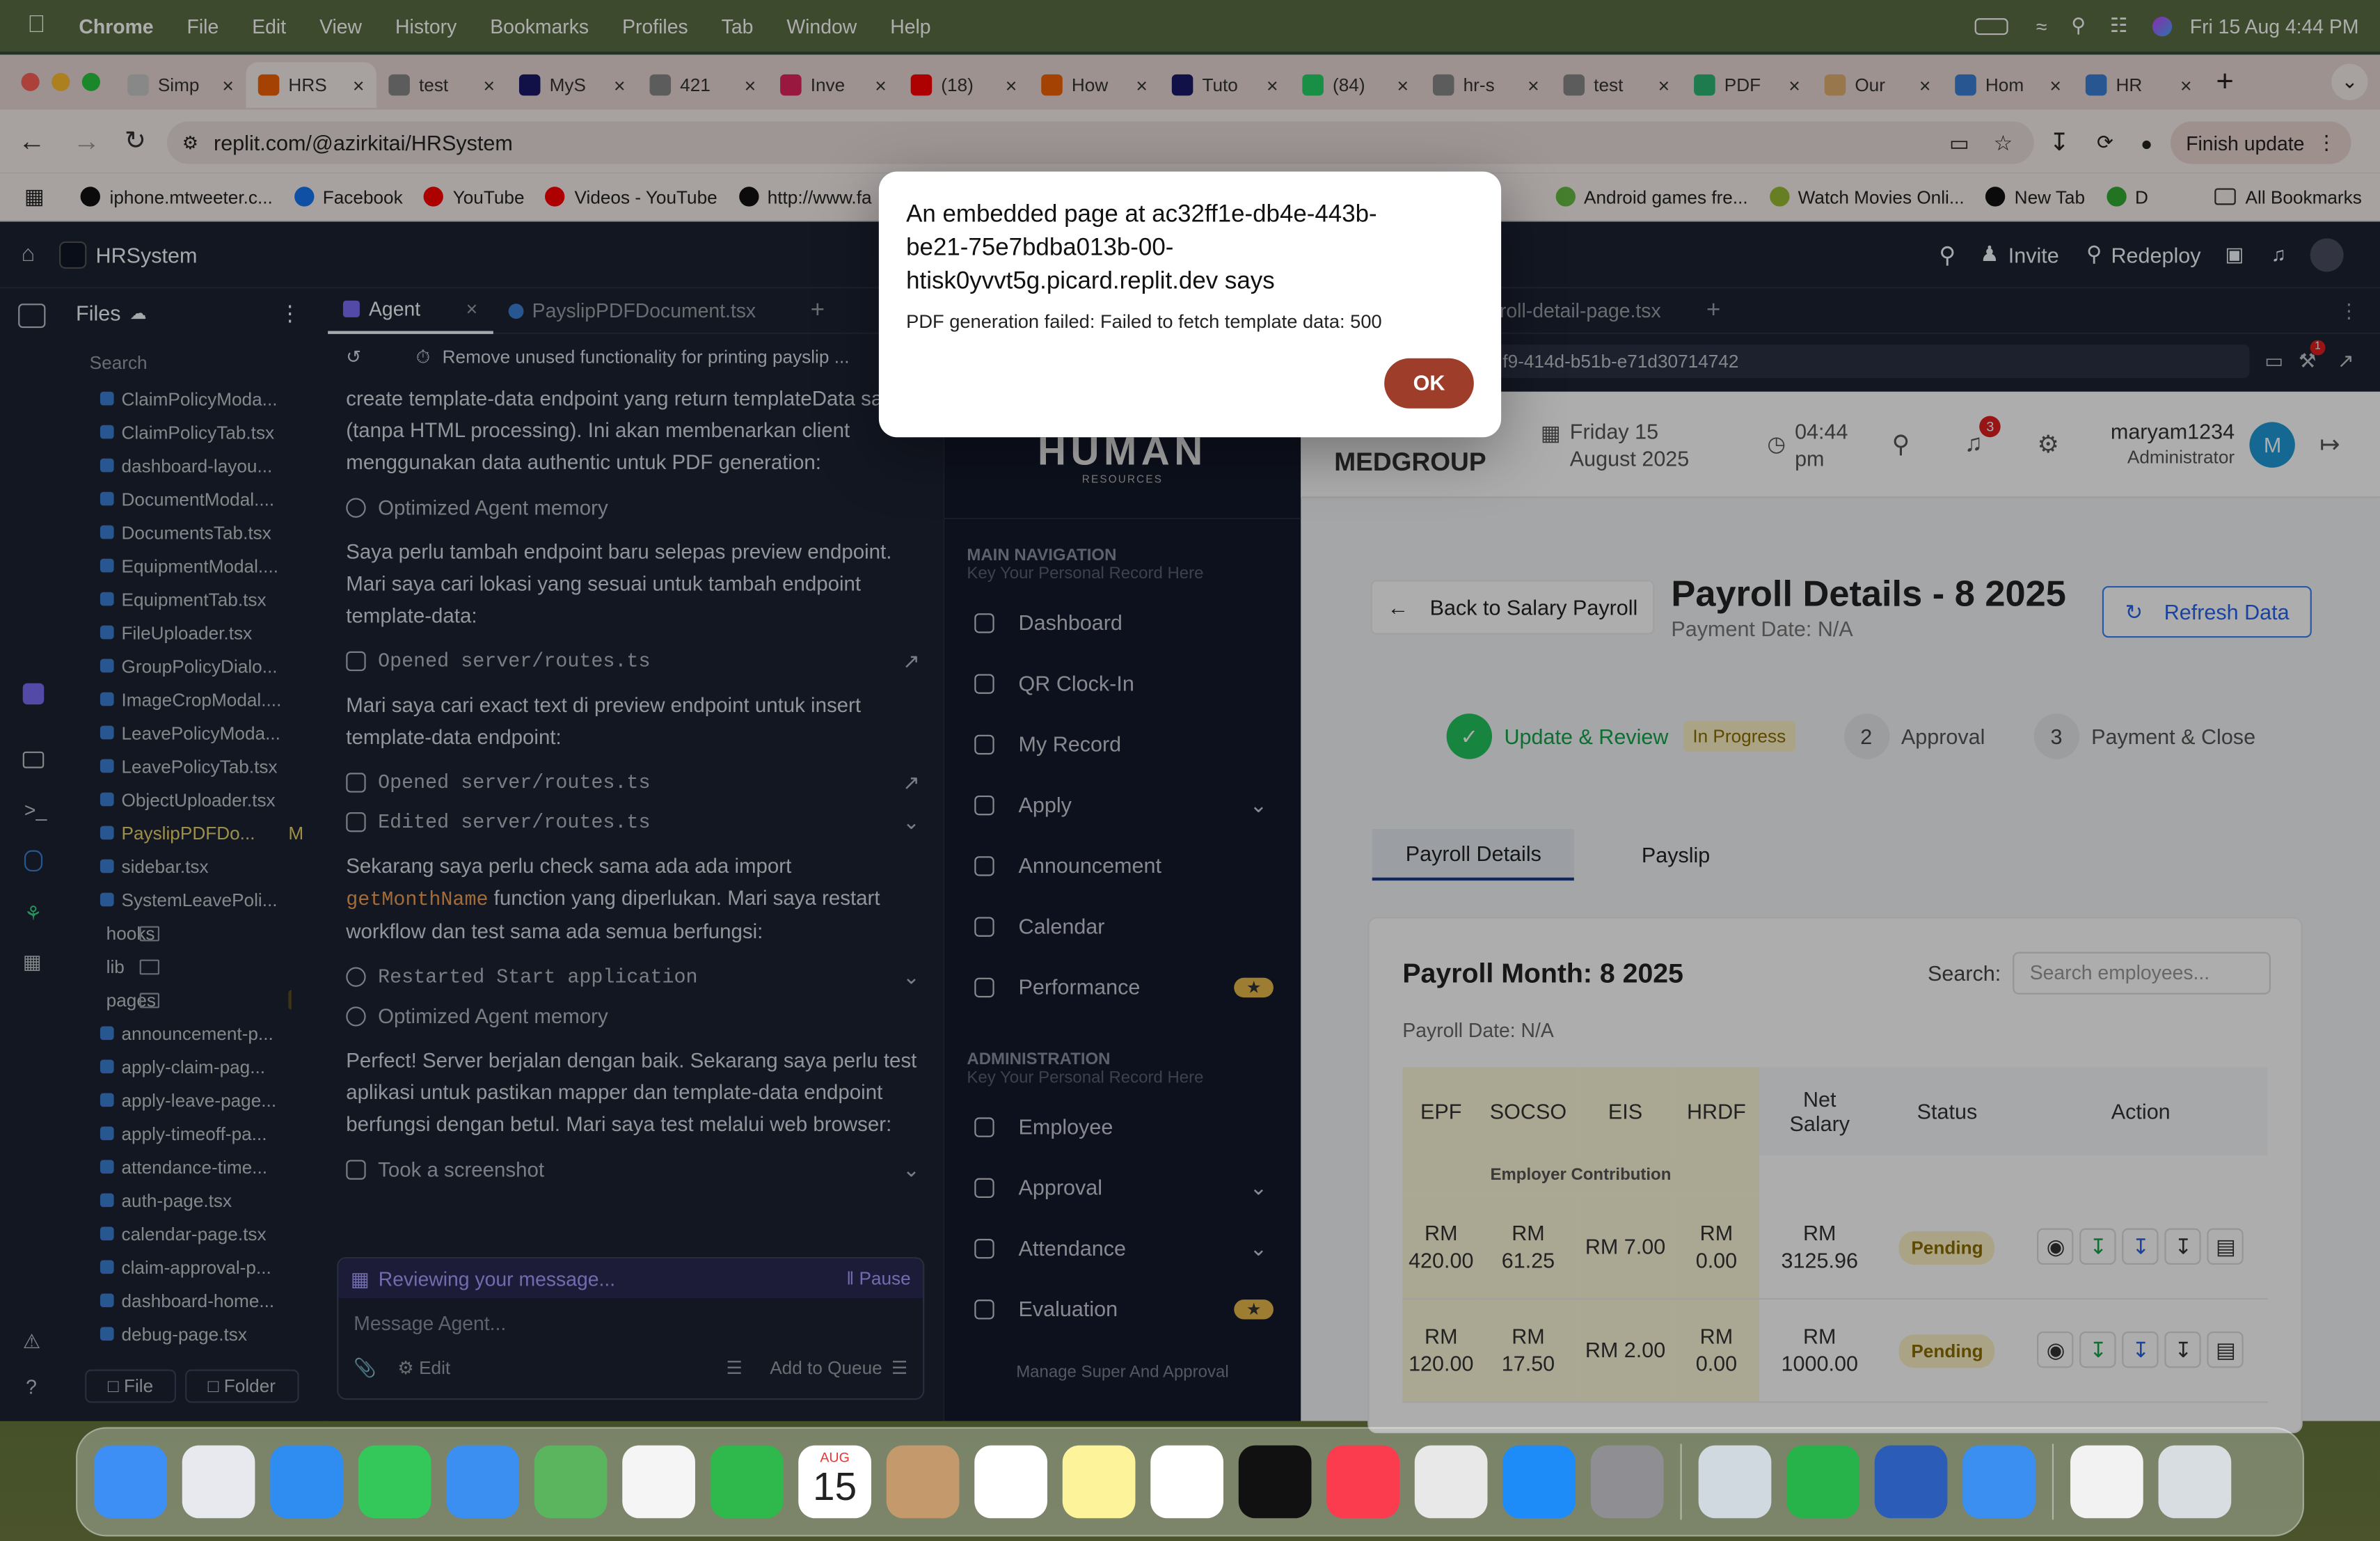 The width and height of the screenshot is (2380, 1541). I want to click on calendar-month: AUG, so click(835, 1457).